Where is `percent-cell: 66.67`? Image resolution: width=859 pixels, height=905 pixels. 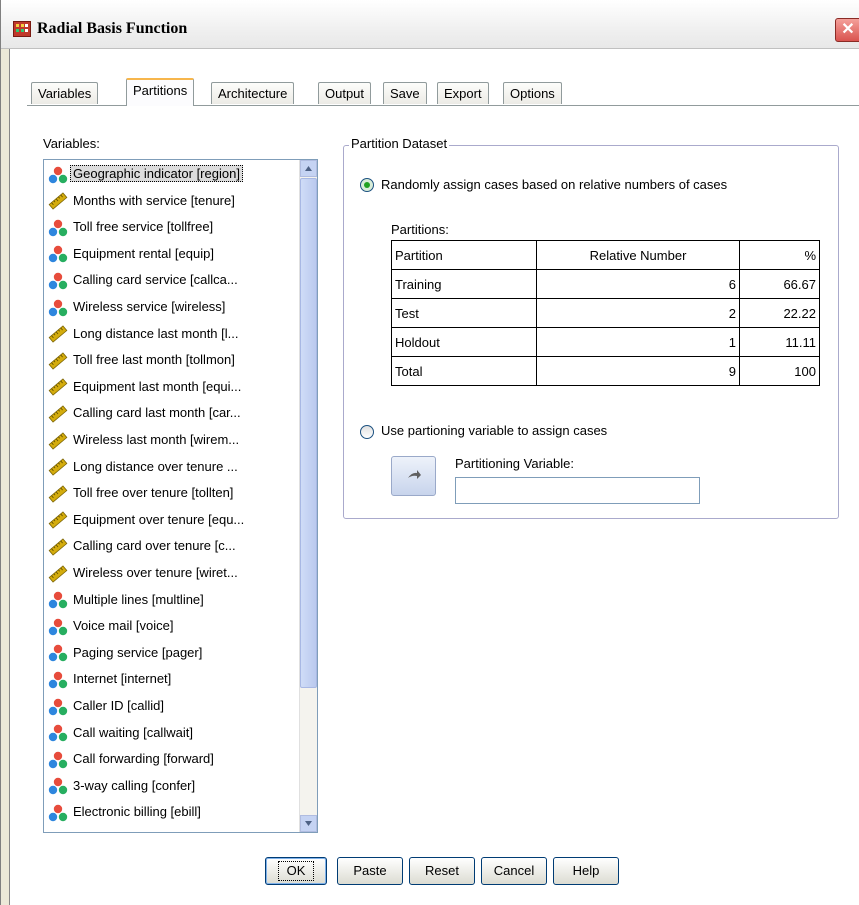
percent-cell: 66.67 is located at coordinates (779, 284).